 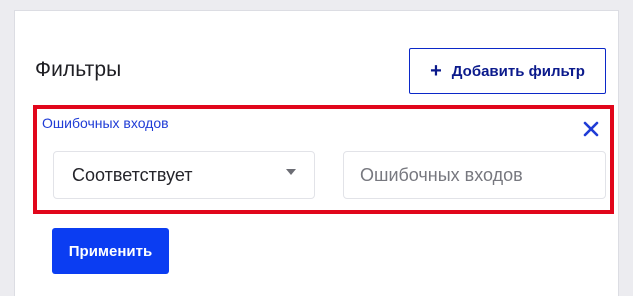 I want to click on filter-field-label: Ошибочных входов, so click(x=105, y=123).